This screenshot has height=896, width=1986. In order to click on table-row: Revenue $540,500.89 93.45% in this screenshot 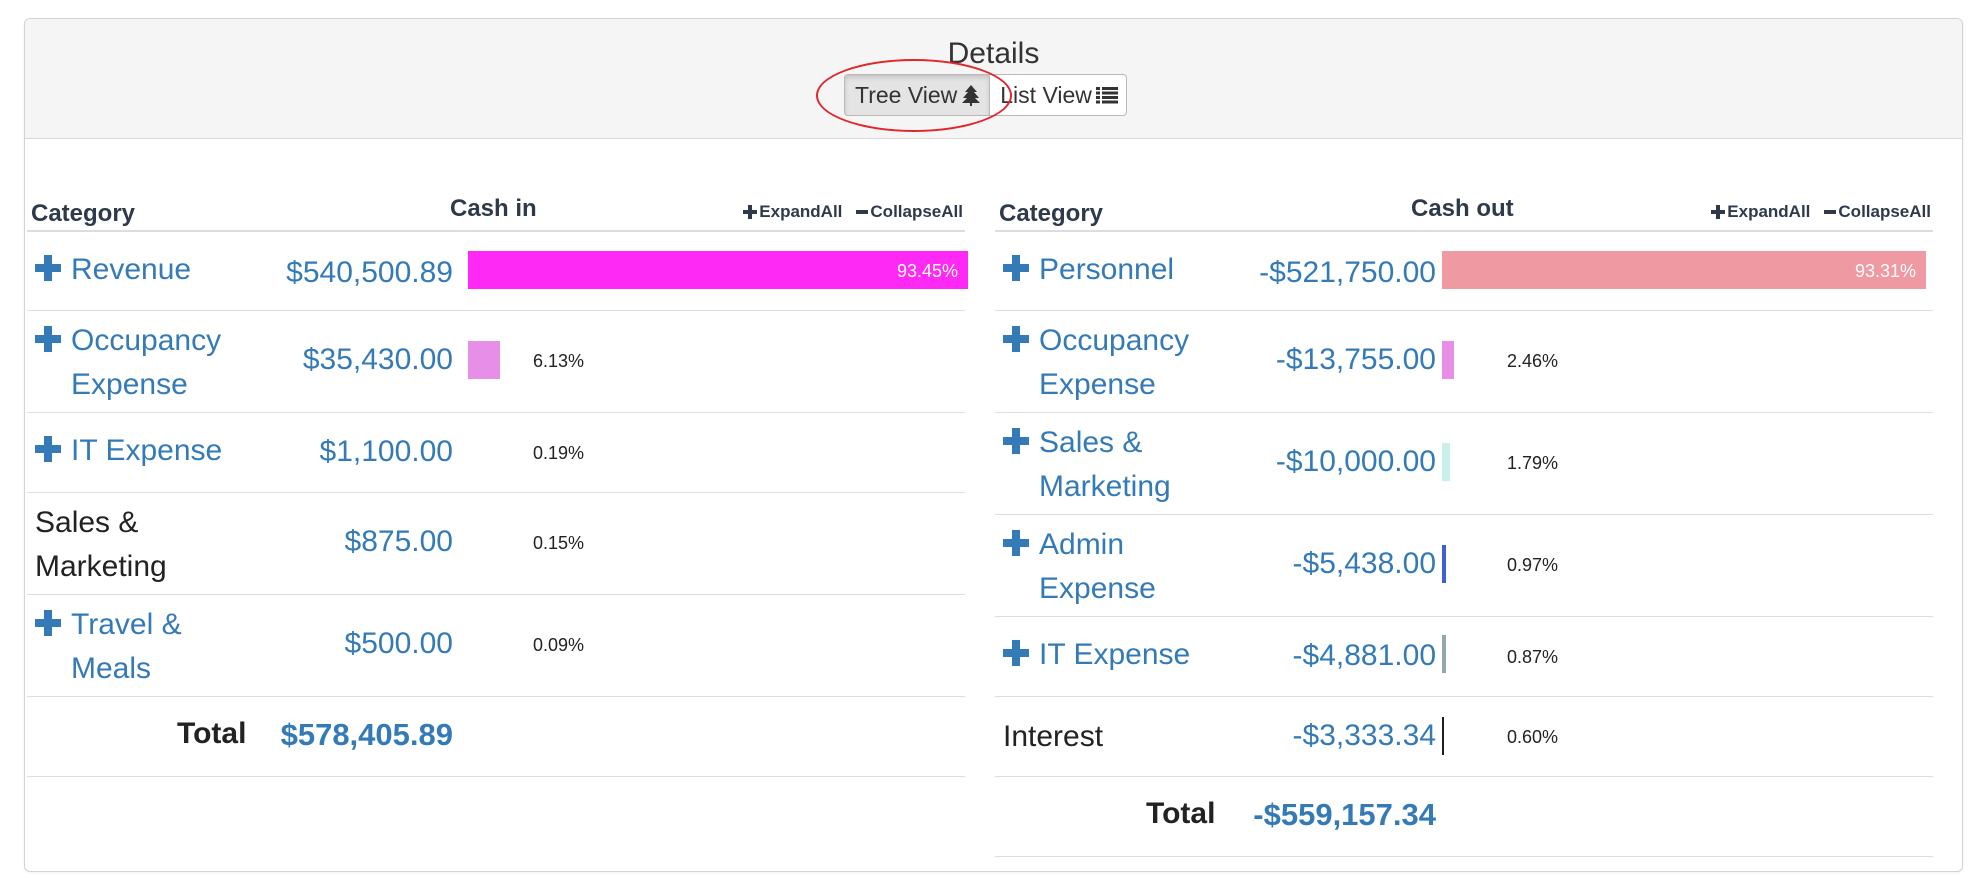, I will do `click(497, 271)`.